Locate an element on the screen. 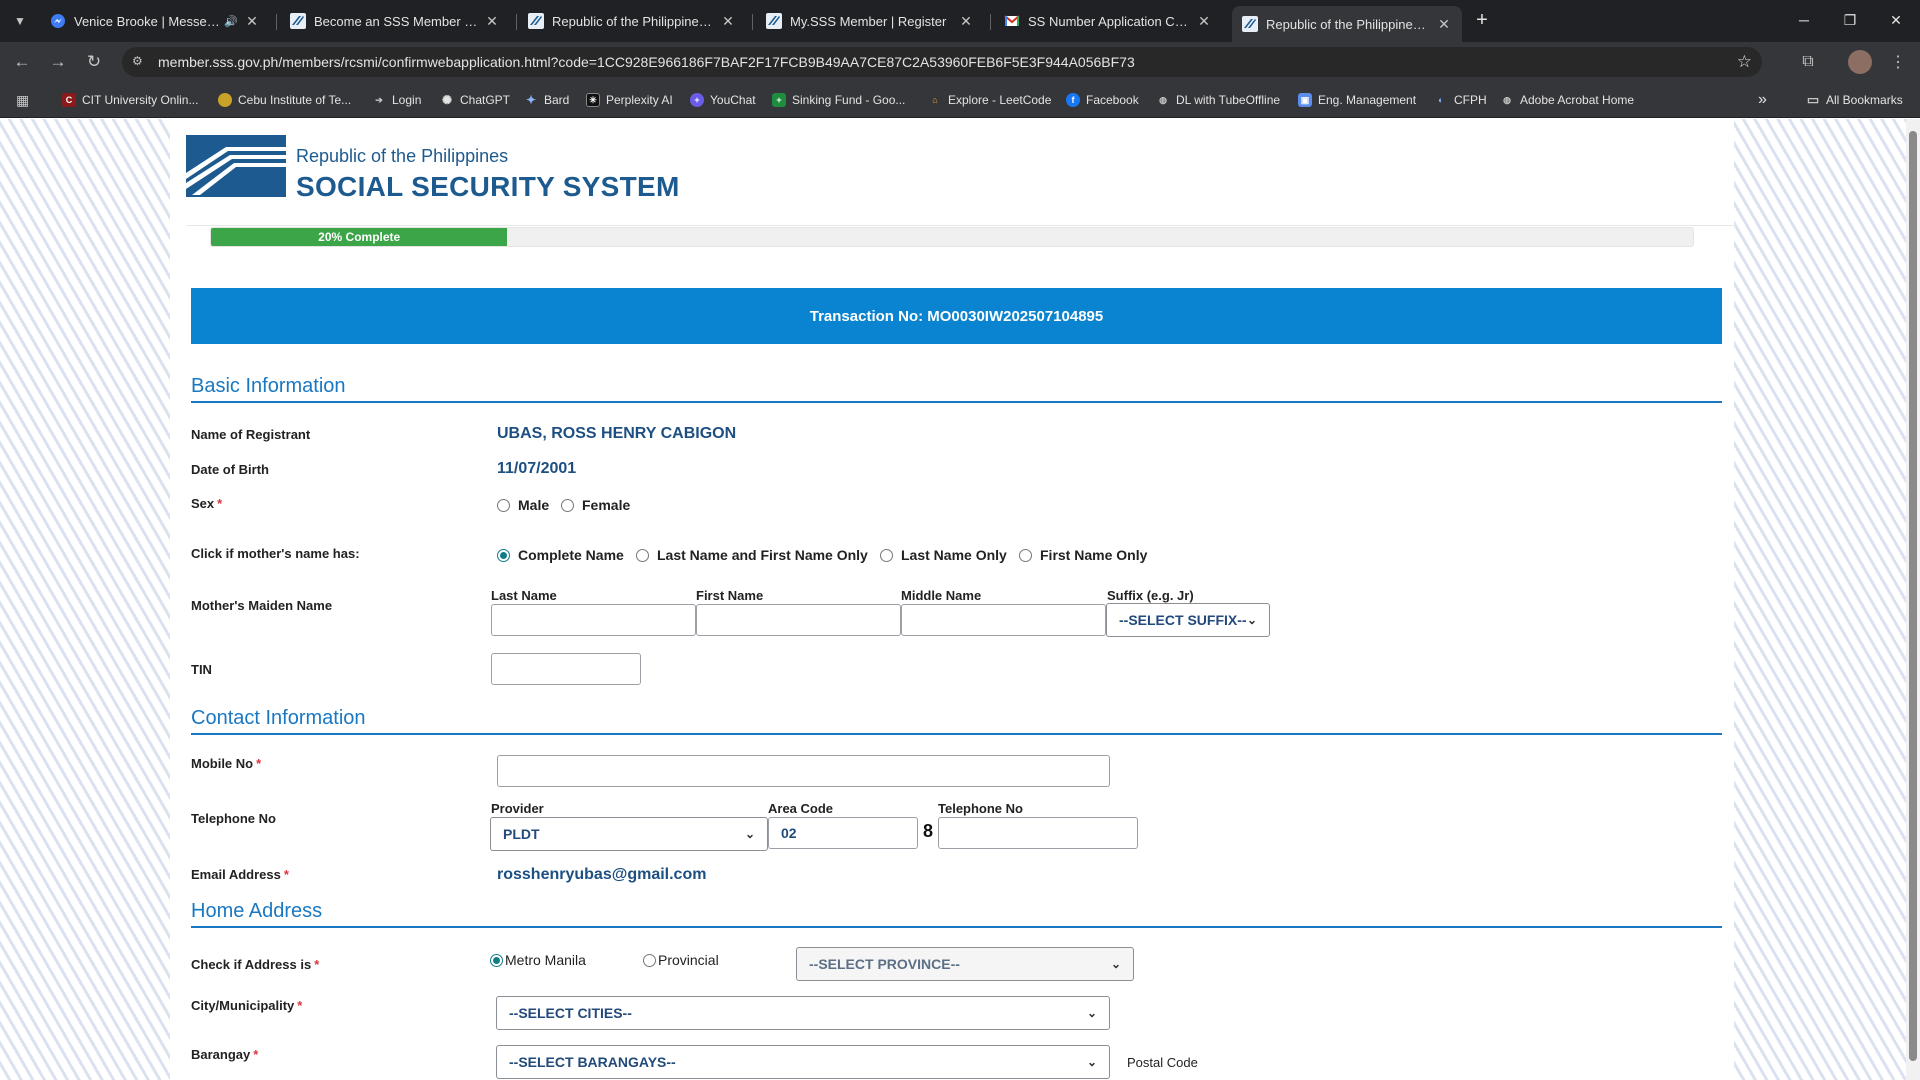 Image resolution: width=1920 pixels, height=1080 pixels. restore-icon: ❐ is located at coordinates (1850, 20).